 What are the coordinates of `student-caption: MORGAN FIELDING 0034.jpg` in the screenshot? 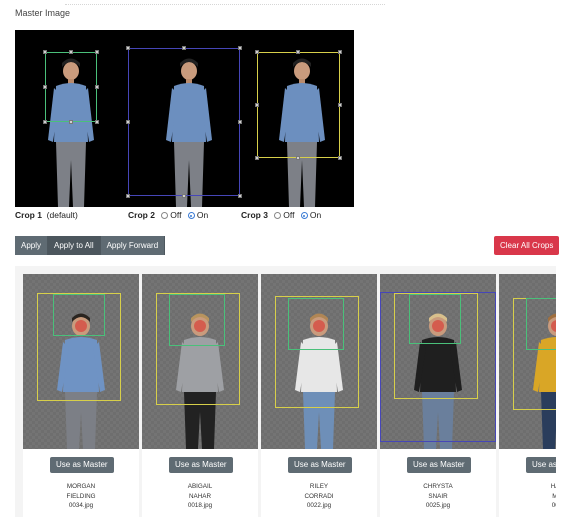 It's located at (81, 496).